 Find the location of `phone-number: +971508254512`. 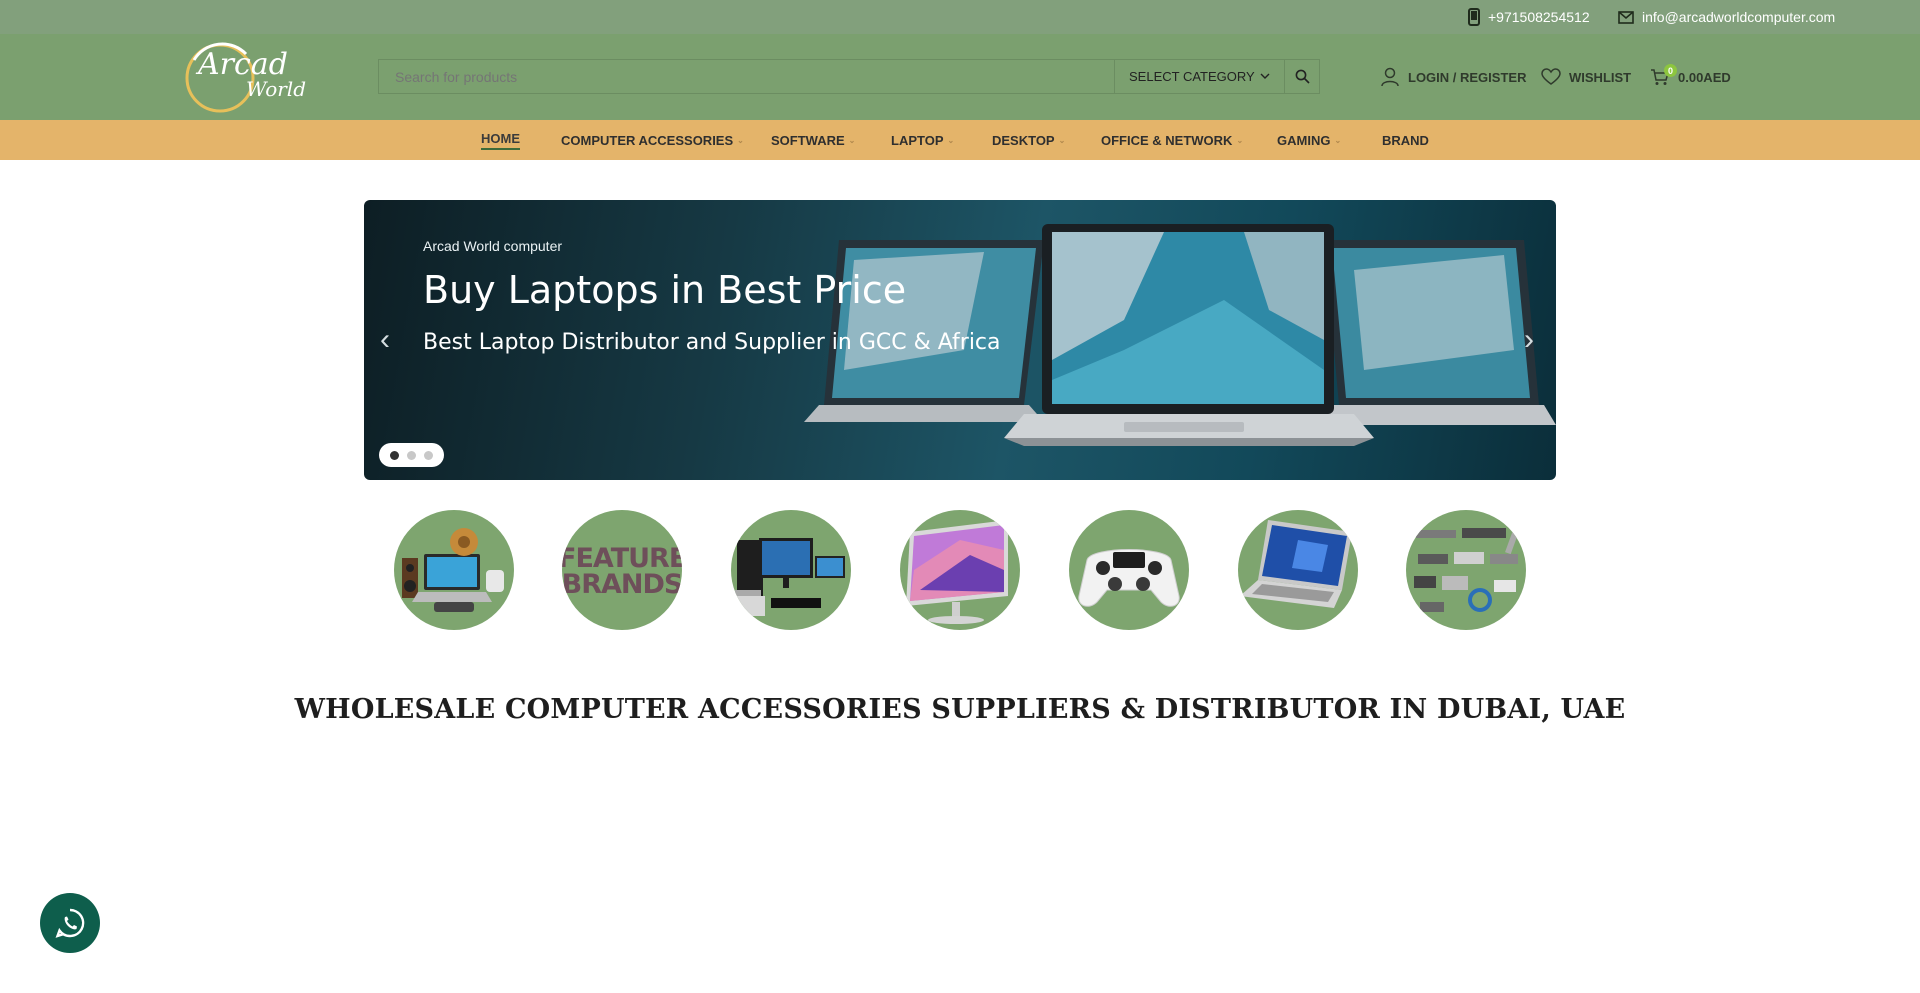

phone-number: +971508254512 is located at coordinates (1539, 17).